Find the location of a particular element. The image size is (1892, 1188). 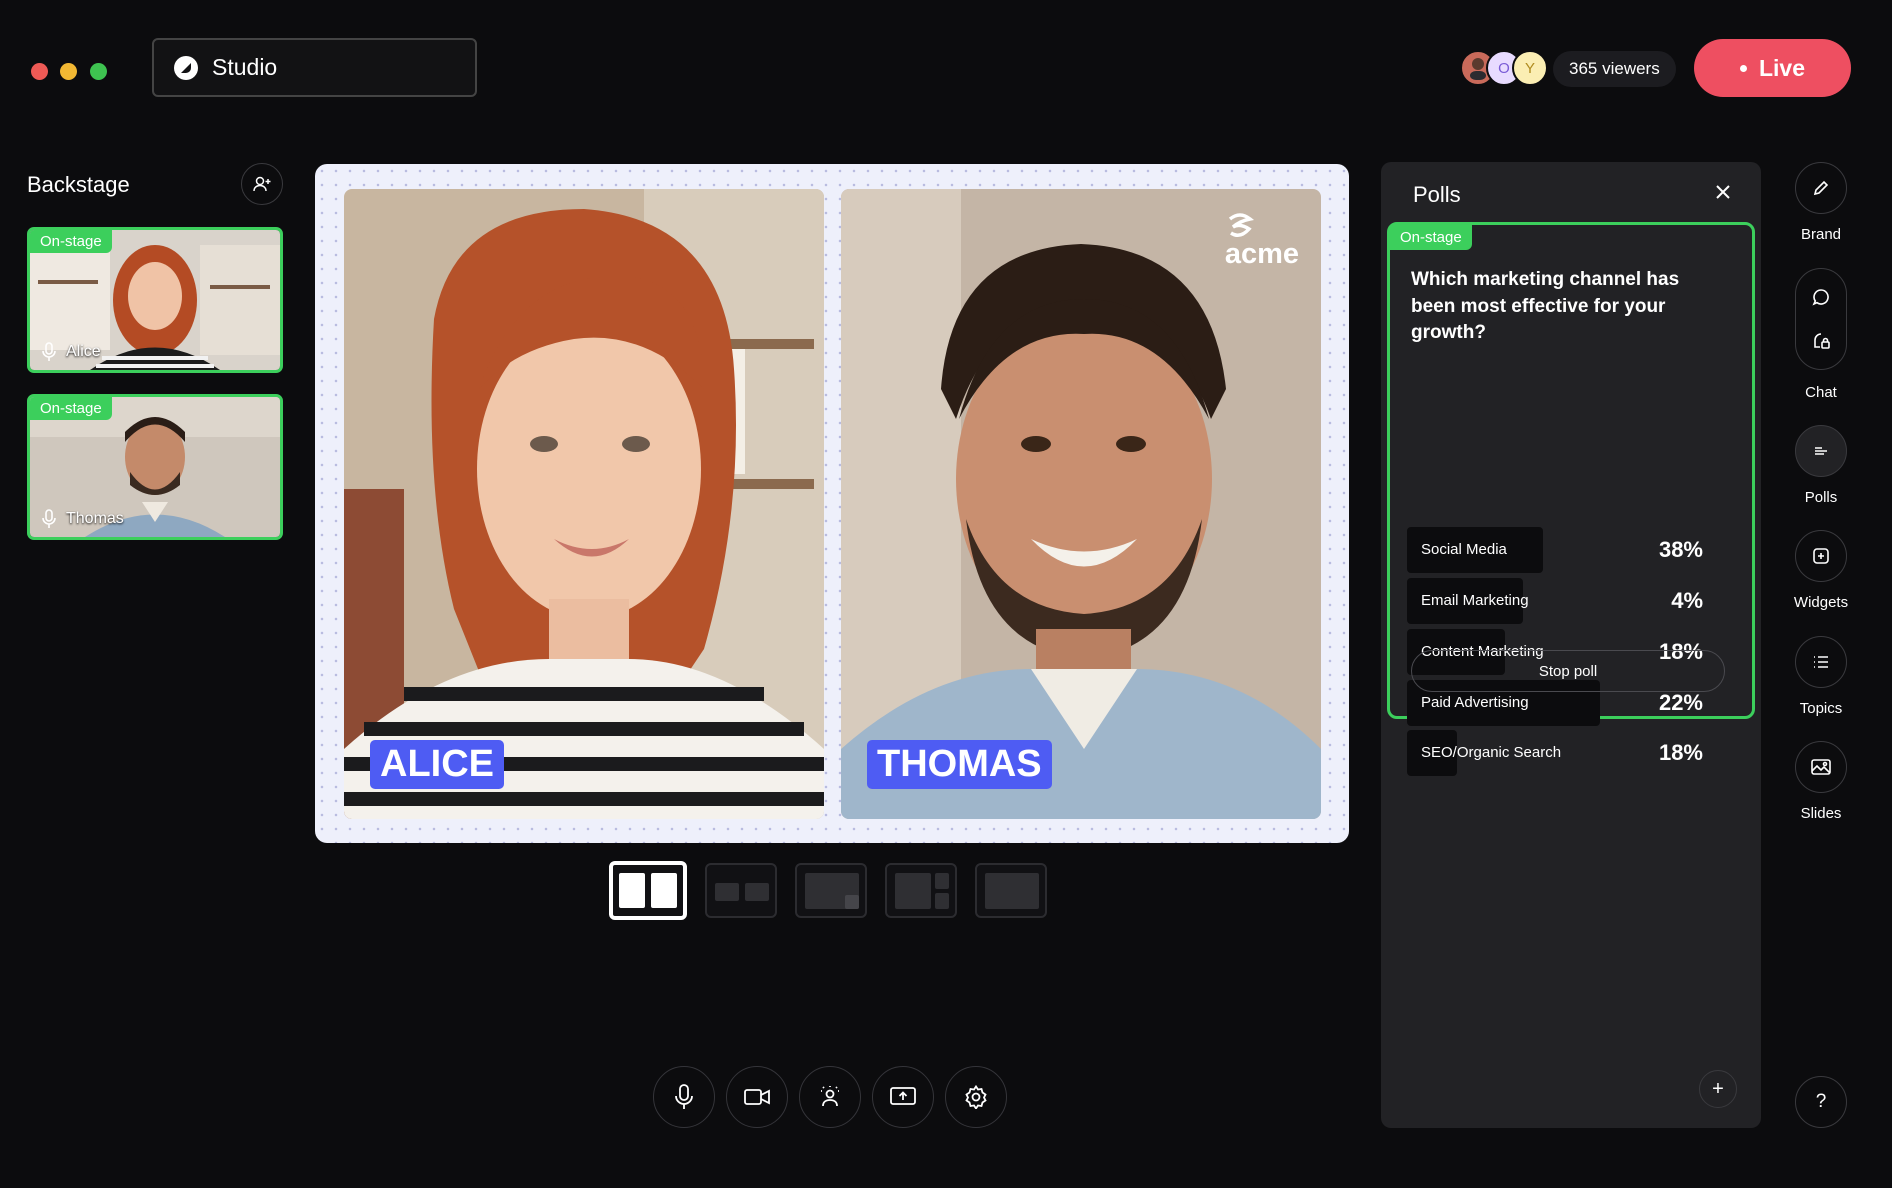

live-label: Live is located at coordinates (1782, 67).